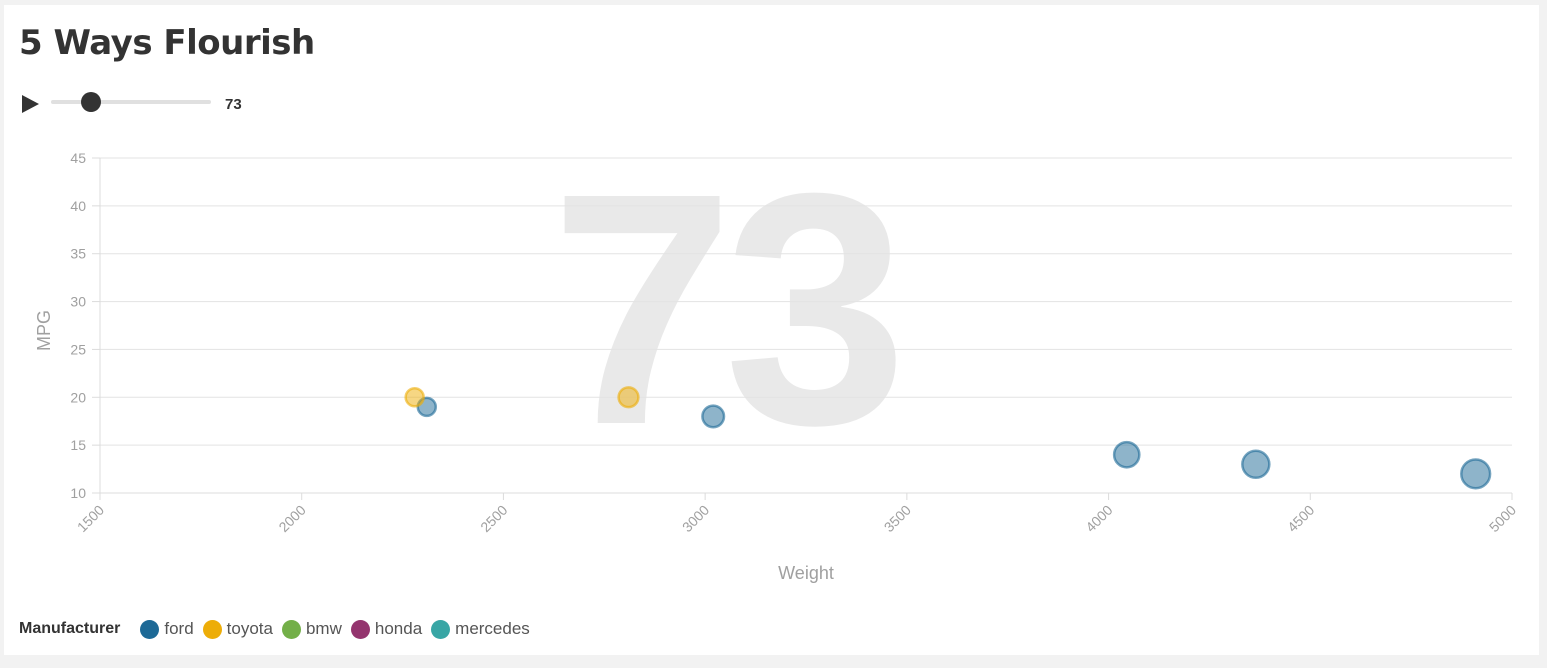  What do you see at coordinates (806, 573) in the screenshot?
I see `x-axis-title: Weight` at bounding box center [806, 573].